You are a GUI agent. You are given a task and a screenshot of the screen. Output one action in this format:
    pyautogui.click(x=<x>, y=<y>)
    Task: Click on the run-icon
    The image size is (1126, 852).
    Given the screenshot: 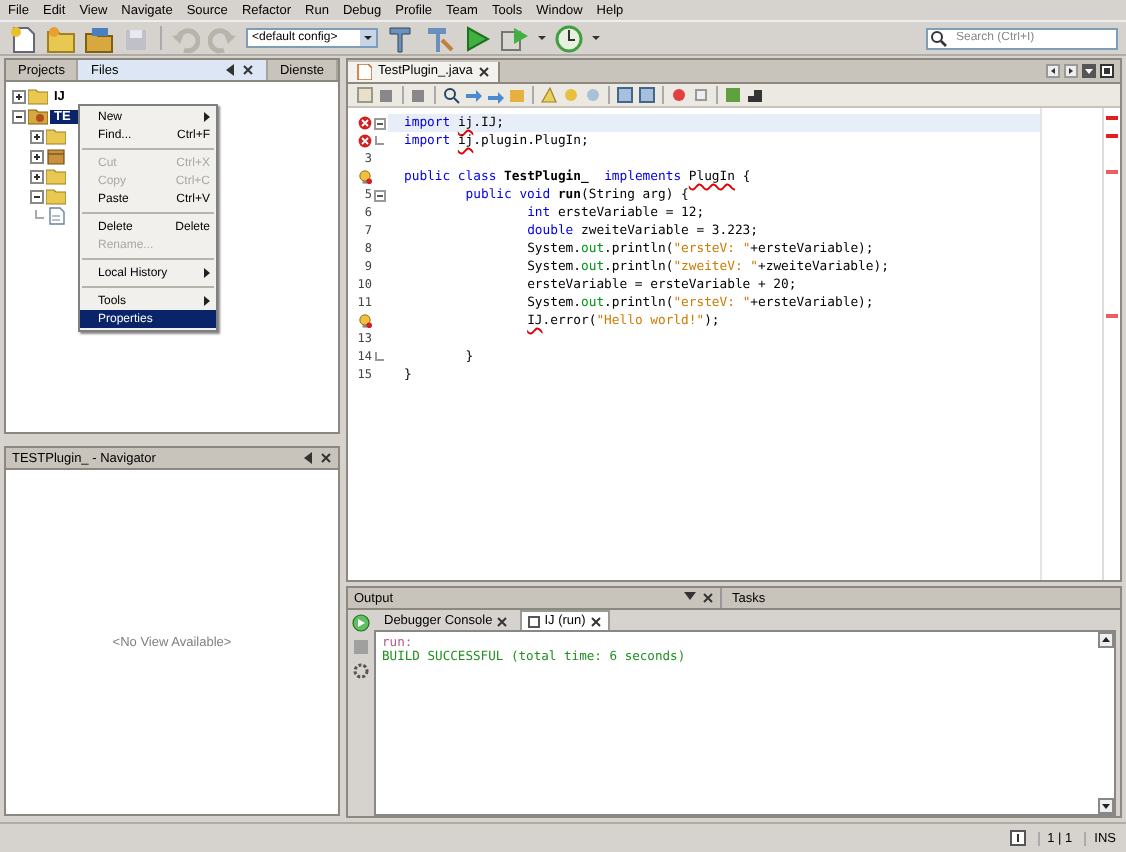 What is the action you would take?
    pyautogui.click(x=477, y=38)
    